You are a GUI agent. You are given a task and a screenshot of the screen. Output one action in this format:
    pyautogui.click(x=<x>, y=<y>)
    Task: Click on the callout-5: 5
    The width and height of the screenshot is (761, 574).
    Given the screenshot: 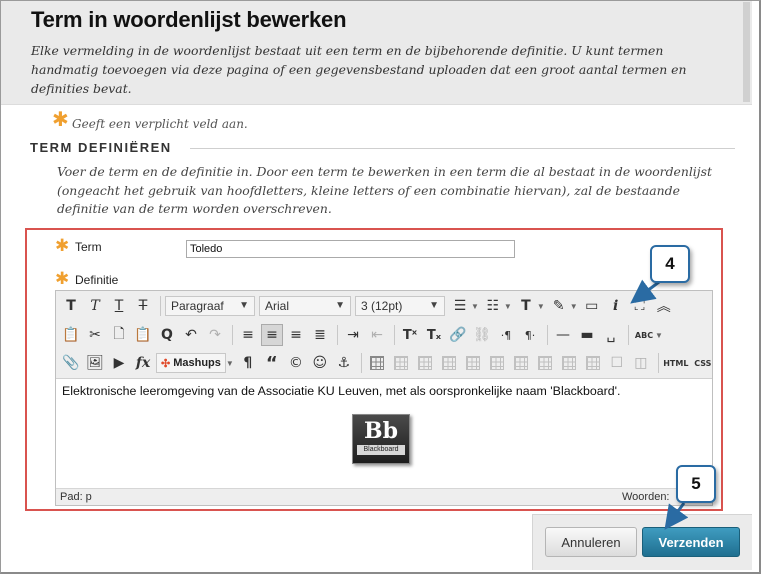 What is the action you would take?
    pyautogui.click(x=696, y=484)
    